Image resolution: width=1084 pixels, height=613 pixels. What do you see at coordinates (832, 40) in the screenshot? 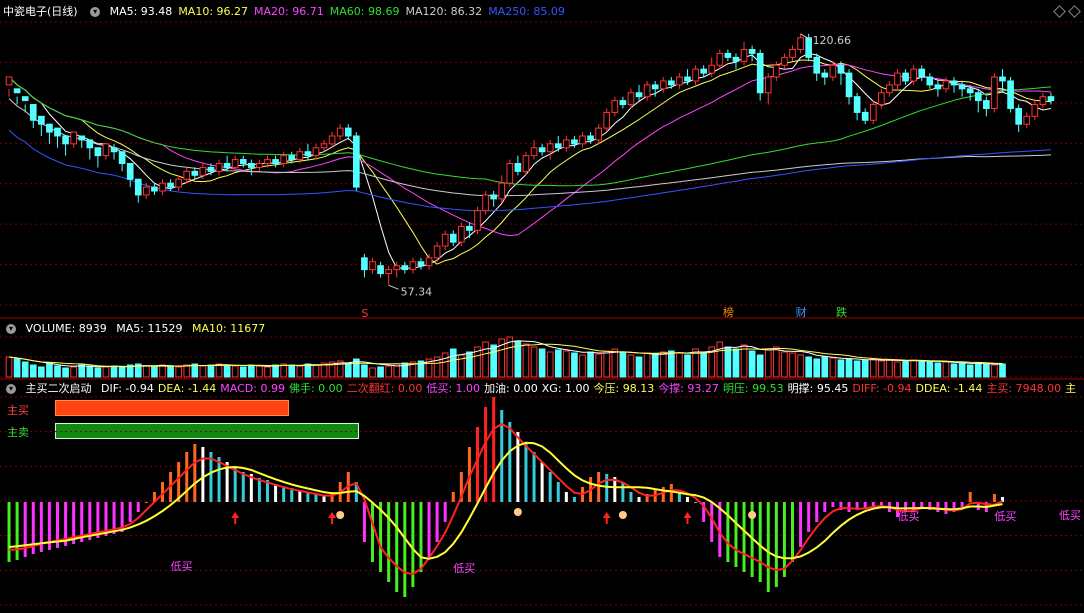
I see `high-price-label: 120.66` at bounding box center [832, 40].